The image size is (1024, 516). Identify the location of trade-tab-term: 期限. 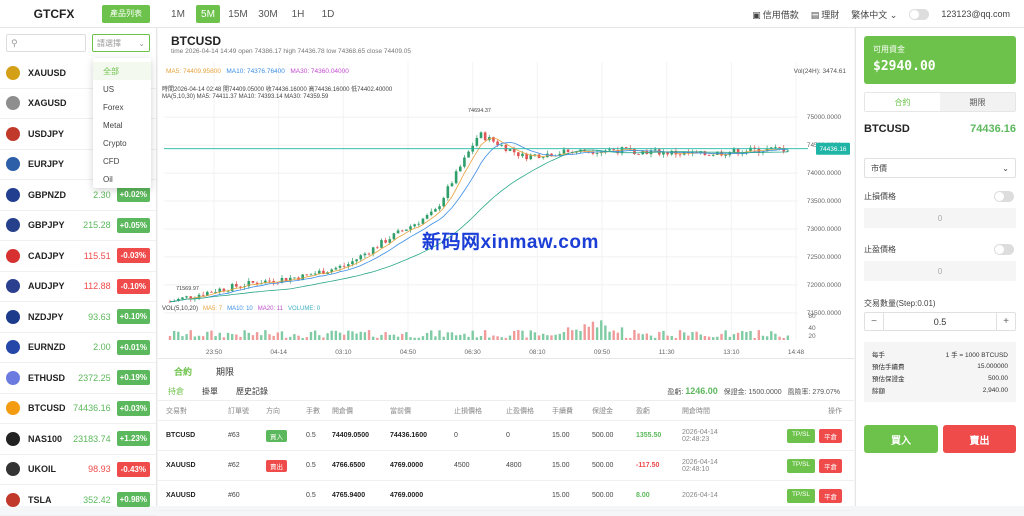
(977, 102).